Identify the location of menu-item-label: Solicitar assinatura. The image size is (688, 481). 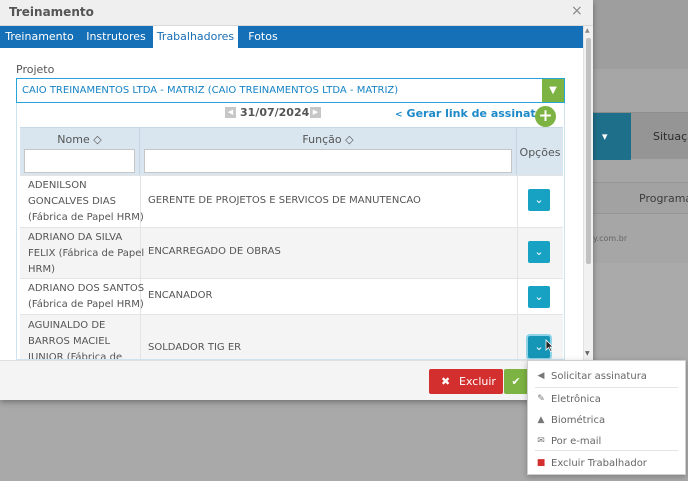
(599, 376).